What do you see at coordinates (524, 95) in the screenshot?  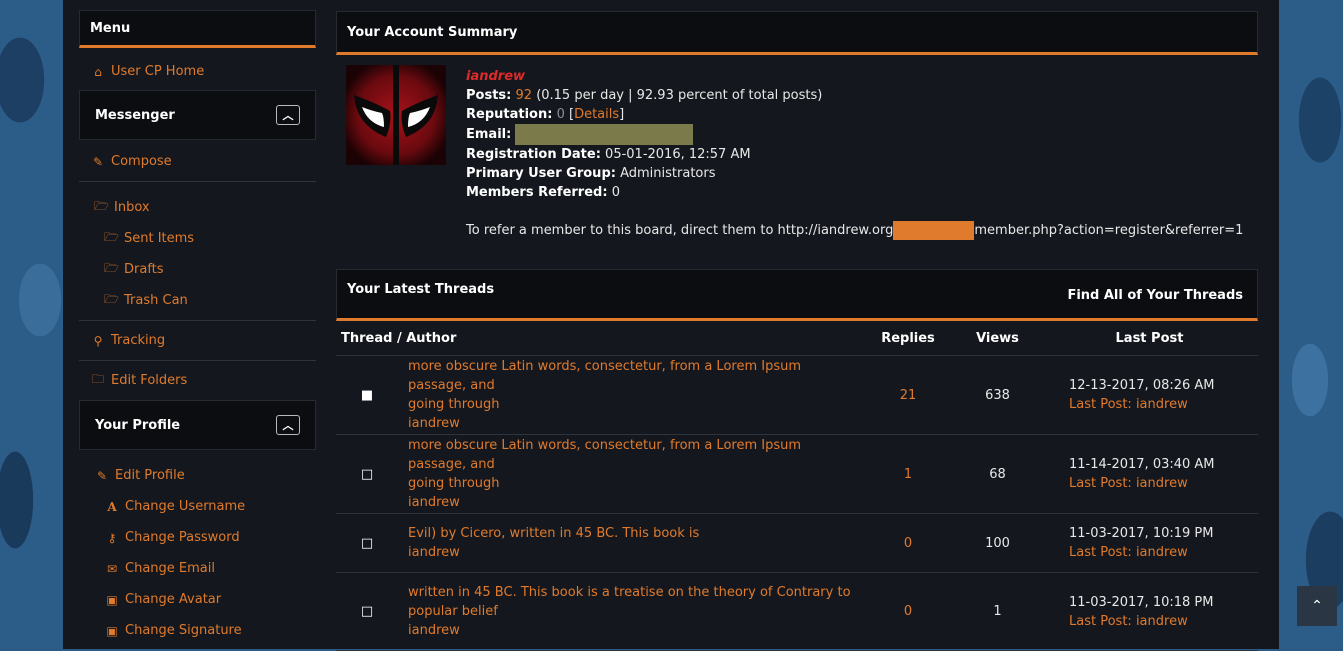 I see `posts-count-link: 92` at bounding box center [524, 95].